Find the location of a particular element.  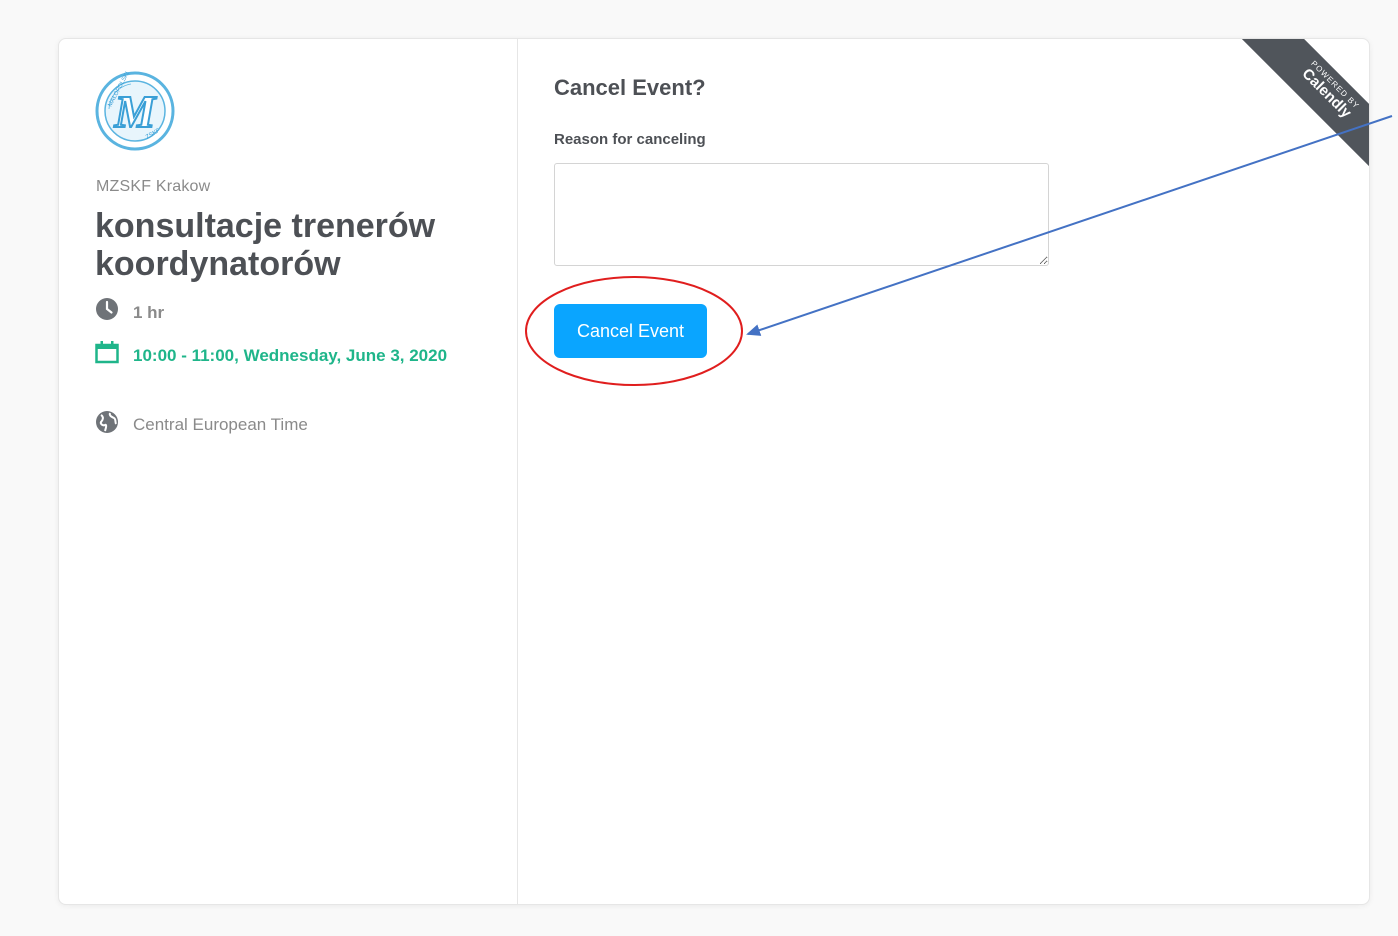

timezone-text: Central European Time is located at coordinates (220, 425).